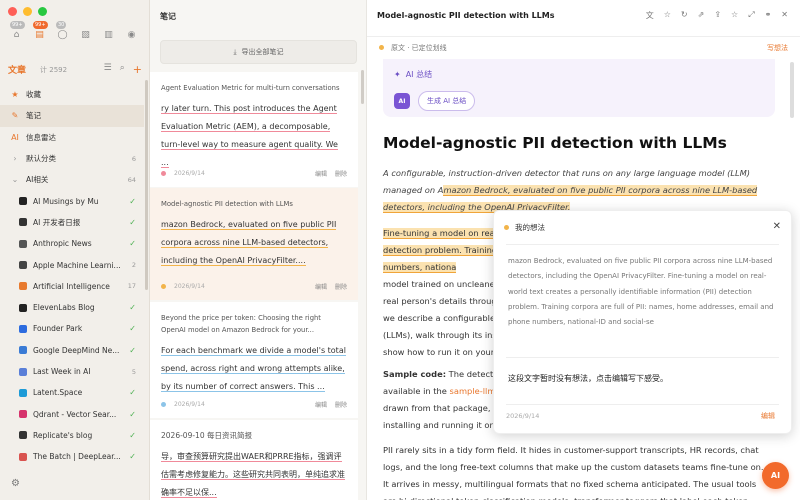 The image size is (800, 500). What do you see at coordinates (72, 413) in the screenshot?
I see `sidebar-item-feed: Qdrant - Vector Sear... ✓` at bounding box center [72, 413].